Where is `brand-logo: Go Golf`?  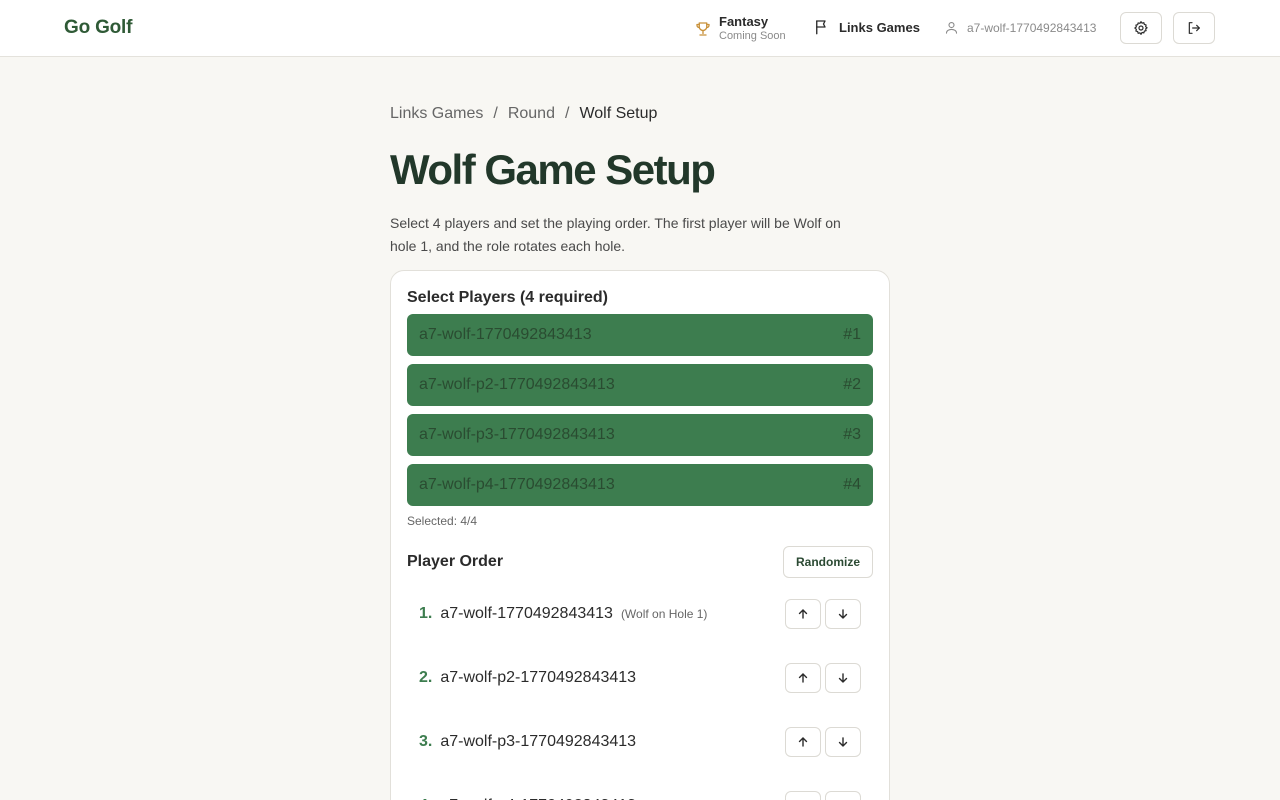
brand-logo: Go Golf is located at coordinates (98, 28).